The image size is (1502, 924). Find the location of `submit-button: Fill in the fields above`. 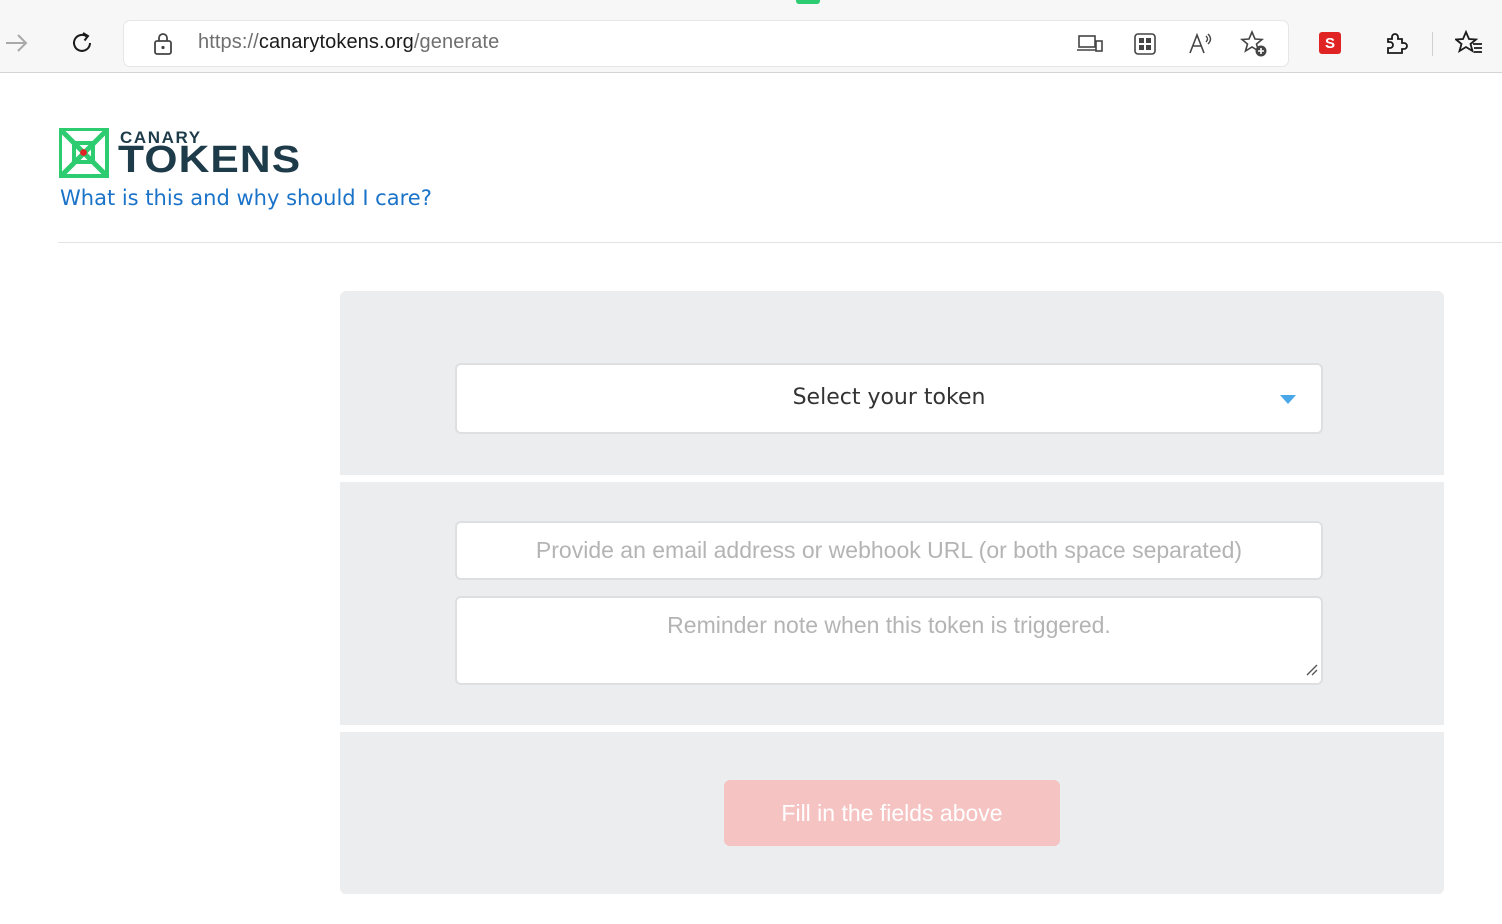

submit-button: Fill in the fields above is located at coordinates (892, 813).